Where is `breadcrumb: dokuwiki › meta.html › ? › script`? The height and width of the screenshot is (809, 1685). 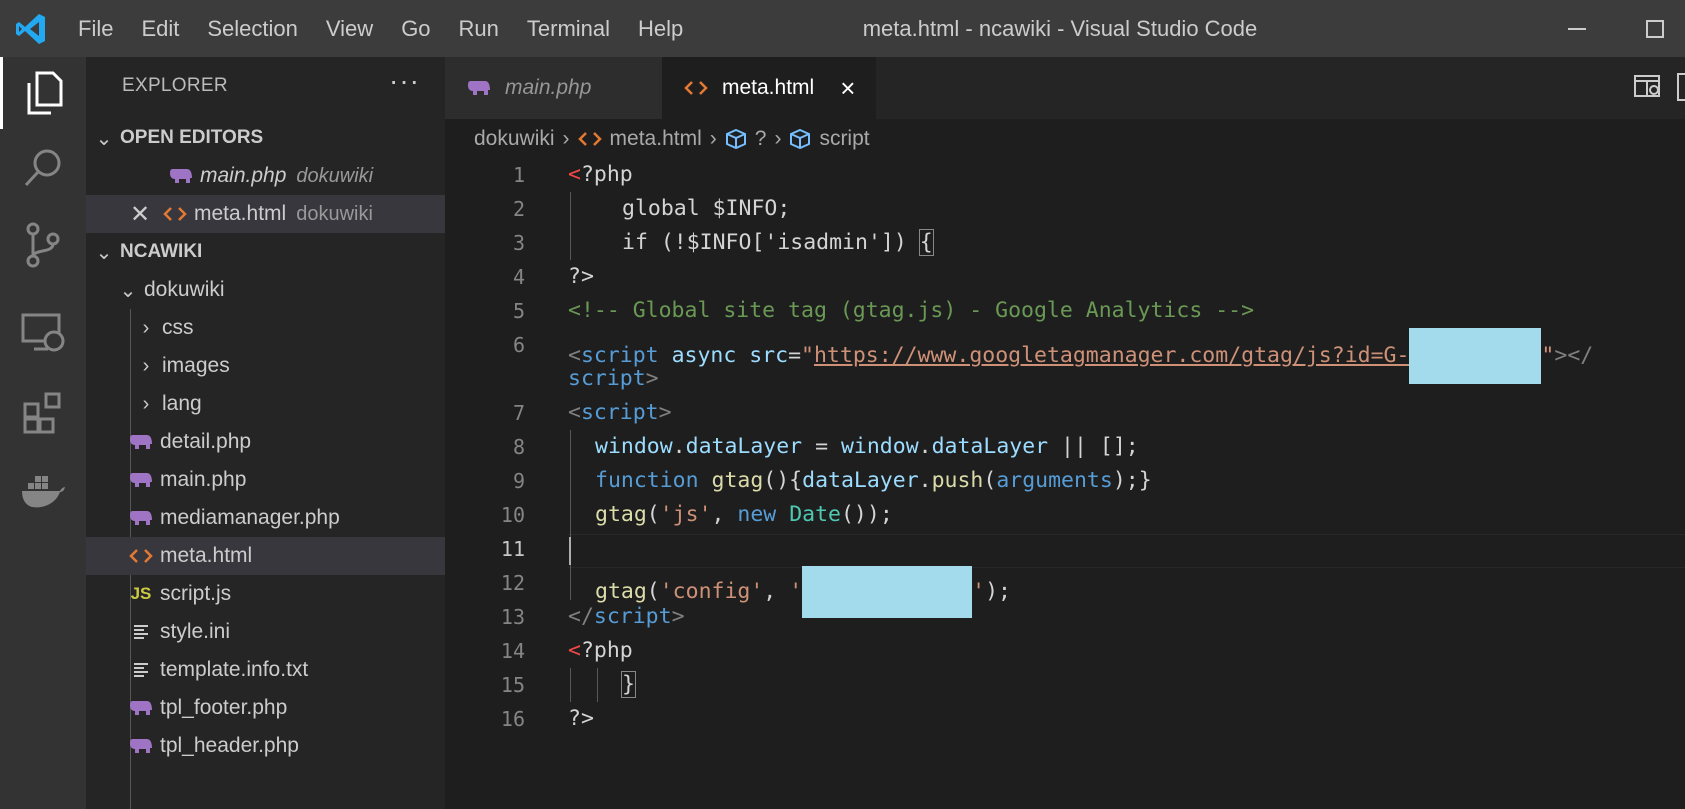
breadcrumb: dokuwiki › meta.html › ? › script is located at coordinates (672, 139).